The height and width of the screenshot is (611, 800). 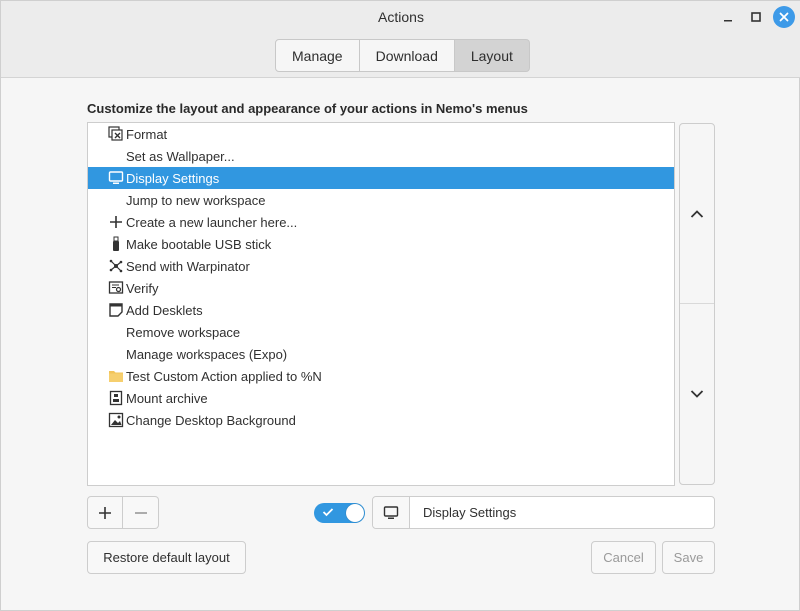 I want to click on toggle-knob, so click(x=355, y=513).